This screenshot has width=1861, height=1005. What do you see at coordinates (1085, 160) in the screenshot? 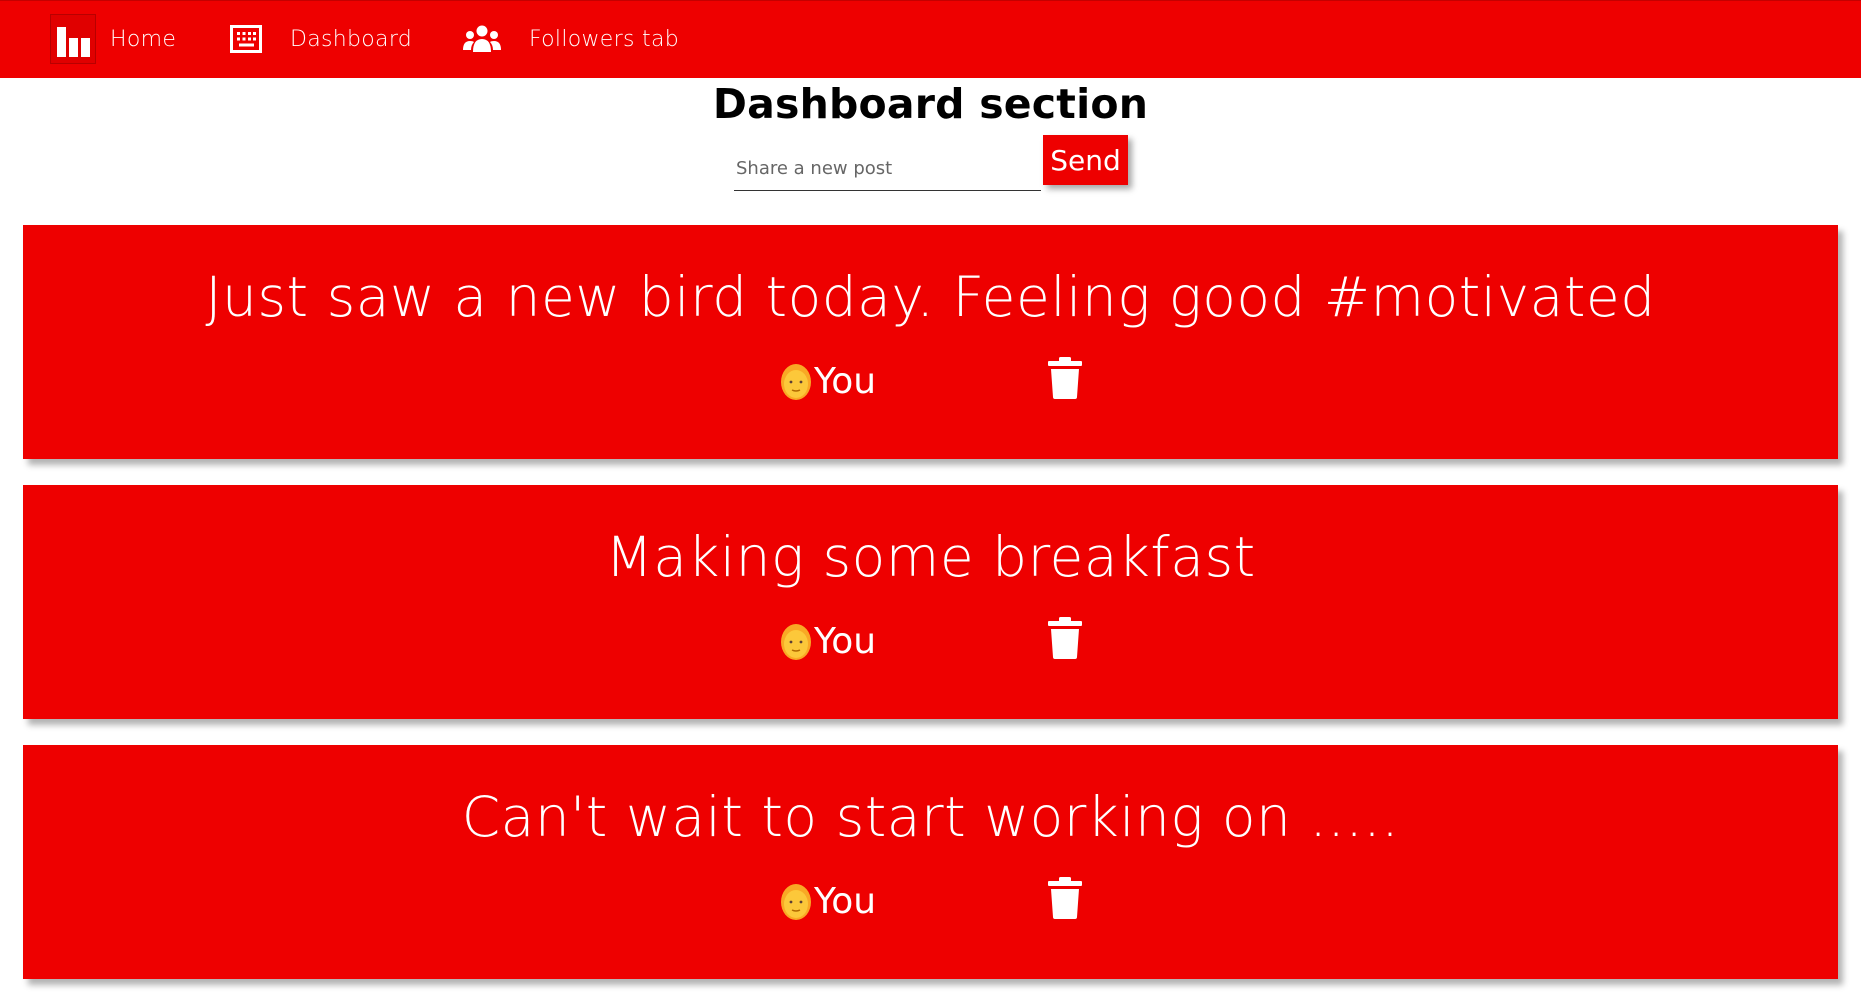
I see `send-button: Send` at bounding box center [1085, 160].